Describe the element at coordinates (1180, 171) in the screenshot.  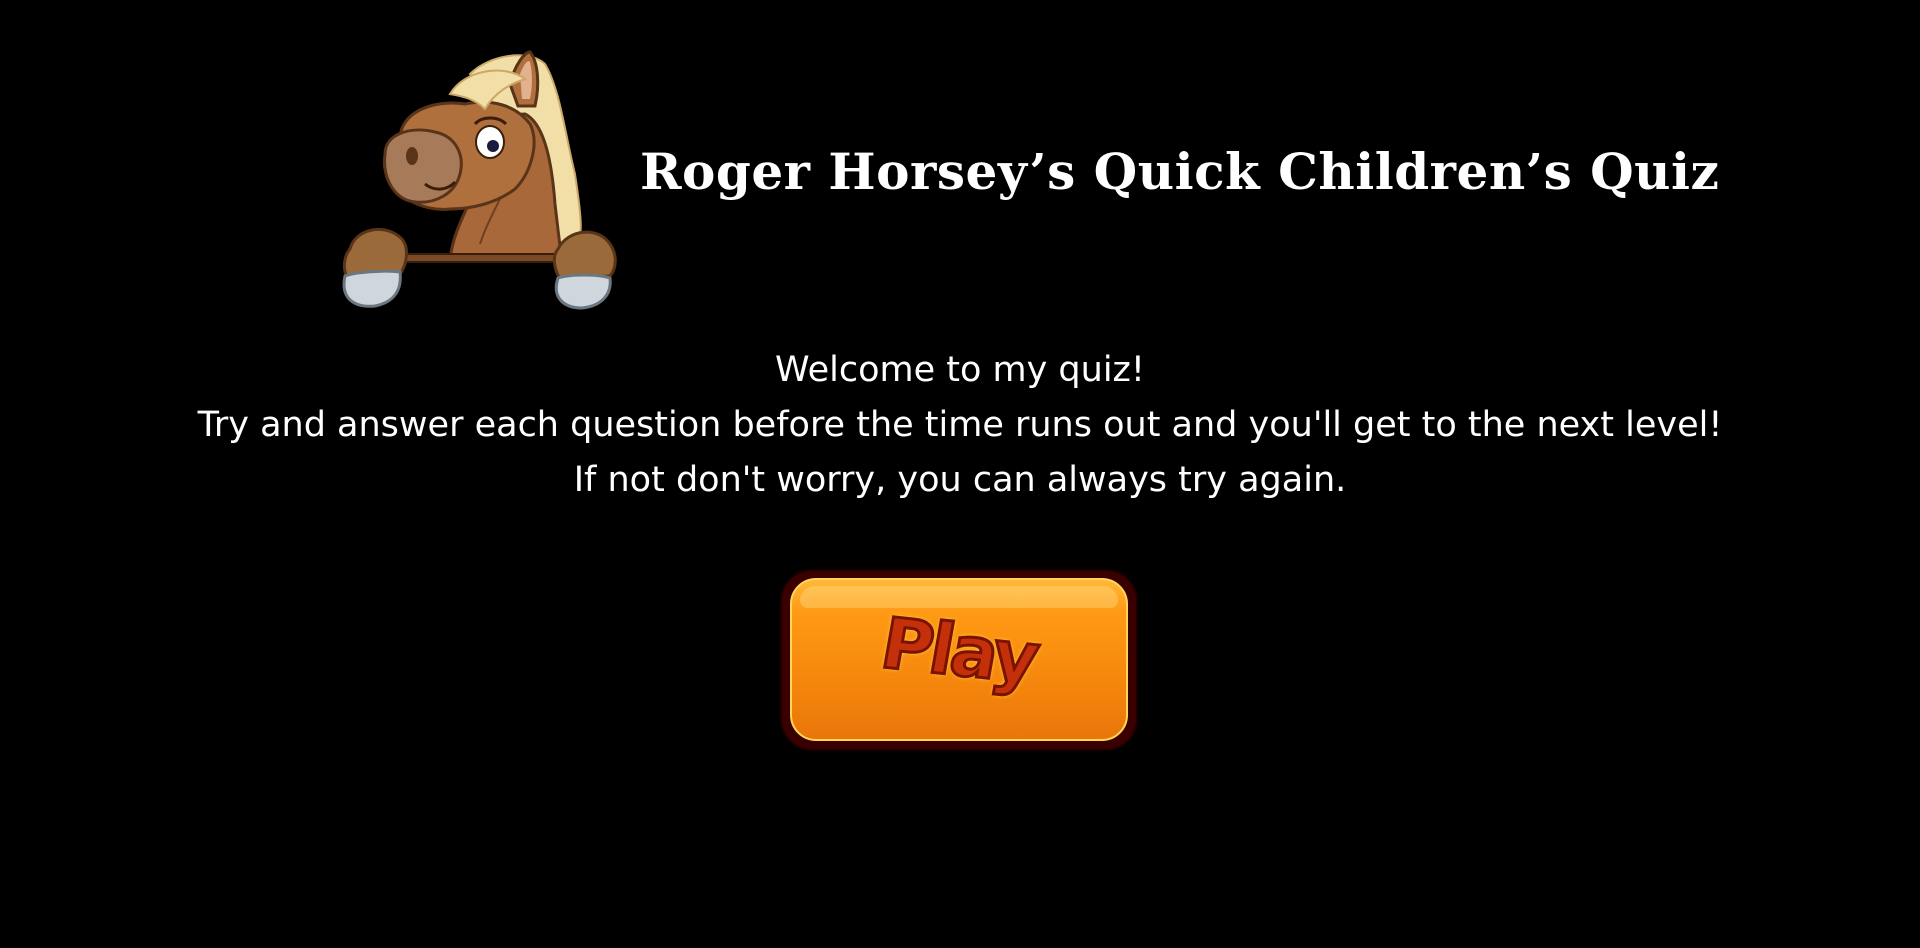
I see `page-title: Roger Horsey’s Quick Children’s Quiz` at that location.